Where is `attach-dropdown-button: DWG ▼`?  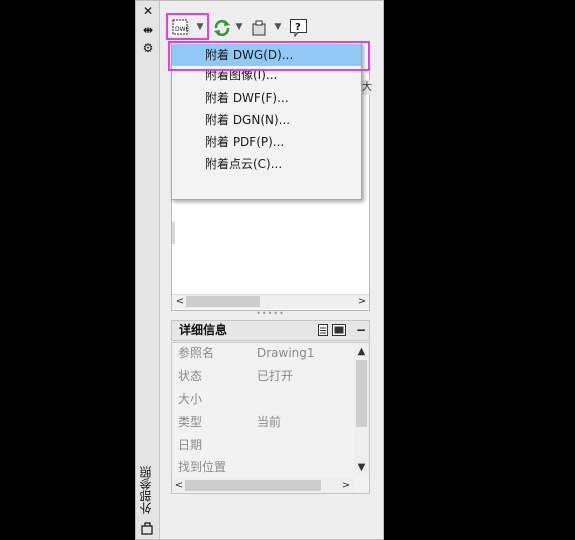 attach-dropdown-button: DWG ▼ is located at coordinates (187, 26).